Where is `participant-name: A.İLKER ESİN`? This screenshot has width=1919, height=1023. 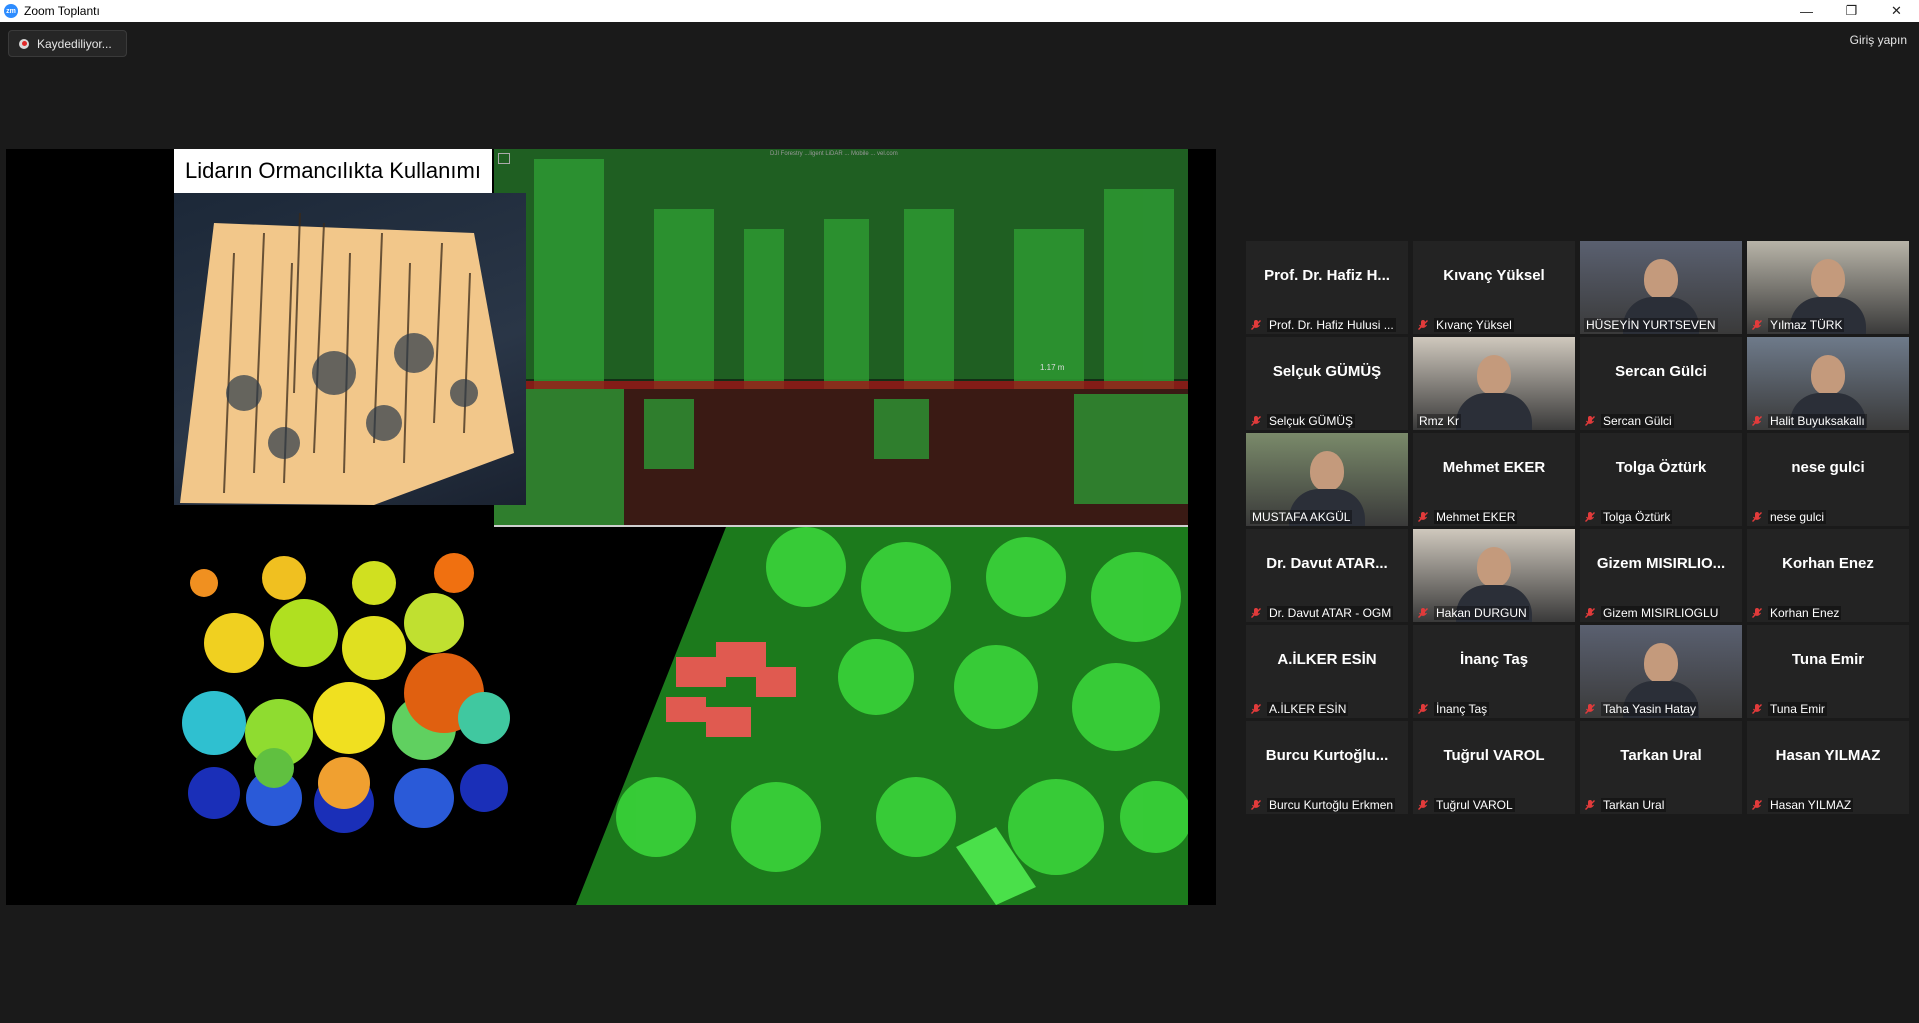 participant-name: A.İLKER ESİN is located at coordinates (1308, 709).